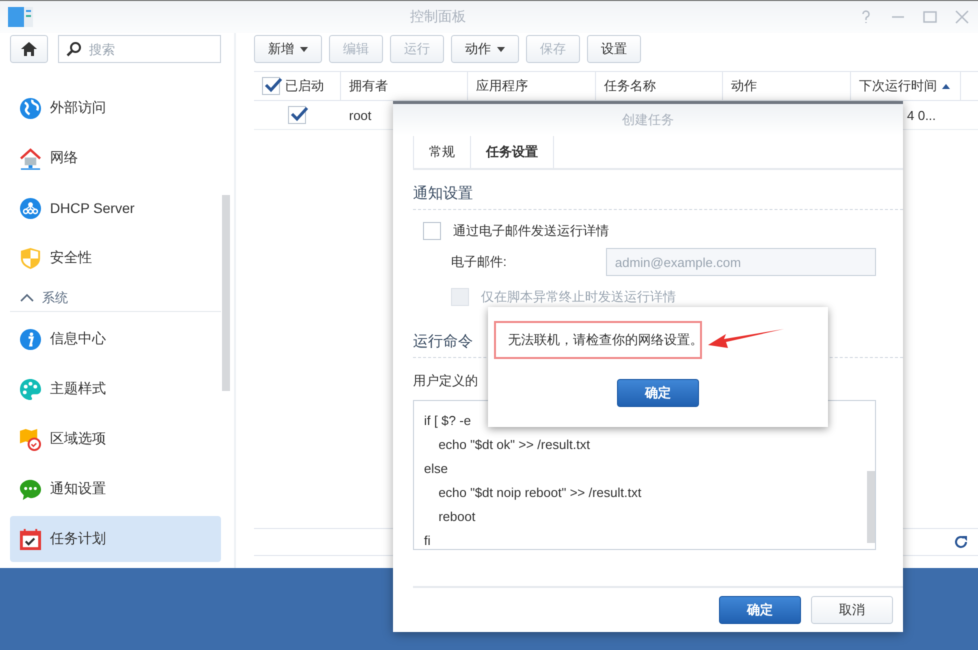  Describe the element at coordinates (115, 158) in the screenshot. I see `sidebar-item: 网络` at that location.